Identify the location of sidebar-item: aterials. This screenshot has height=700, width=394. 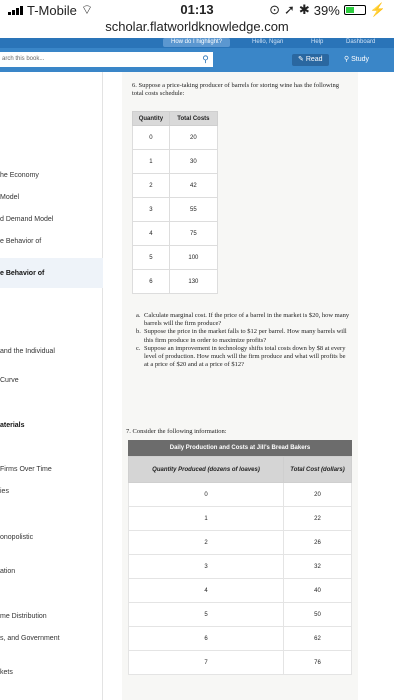
(12, 425).